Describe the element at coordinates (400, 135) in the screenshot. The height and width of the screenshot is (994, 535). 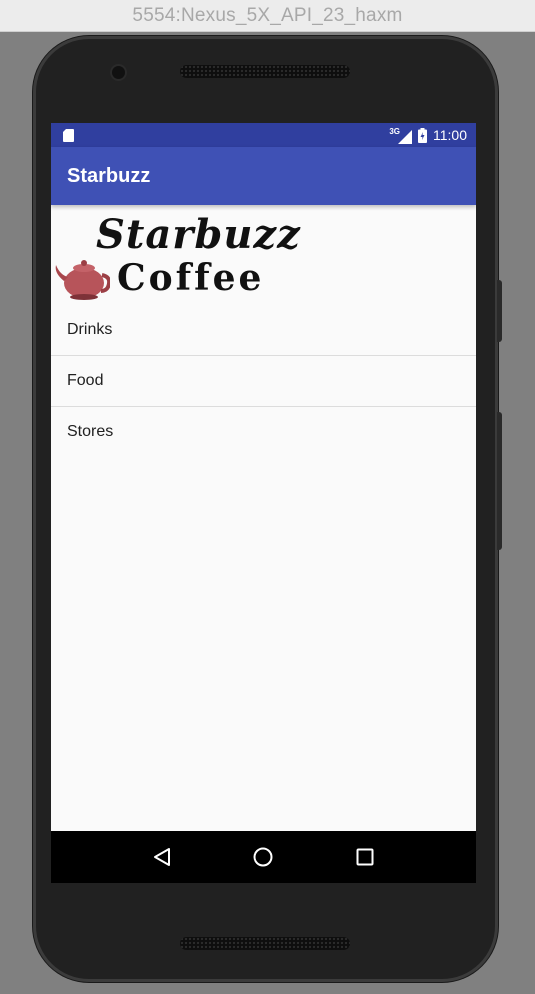
I see `signal-3g-icon: 3G` at that location.